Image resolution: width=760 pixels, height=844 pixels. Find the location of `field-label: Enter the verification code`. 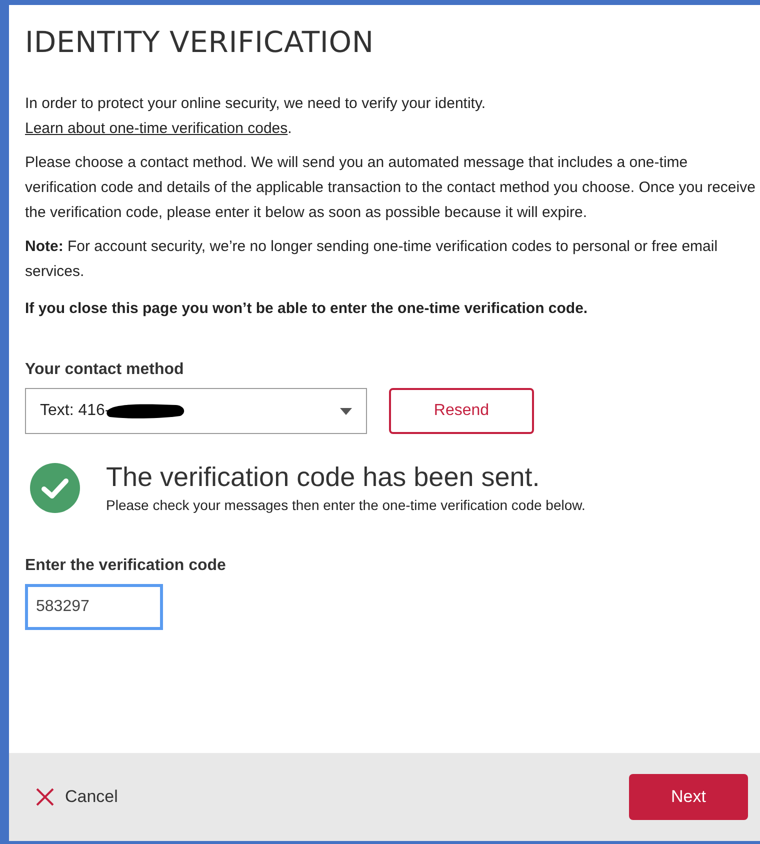

field-label: Enter the verification code is located at coordinates (126, 566).